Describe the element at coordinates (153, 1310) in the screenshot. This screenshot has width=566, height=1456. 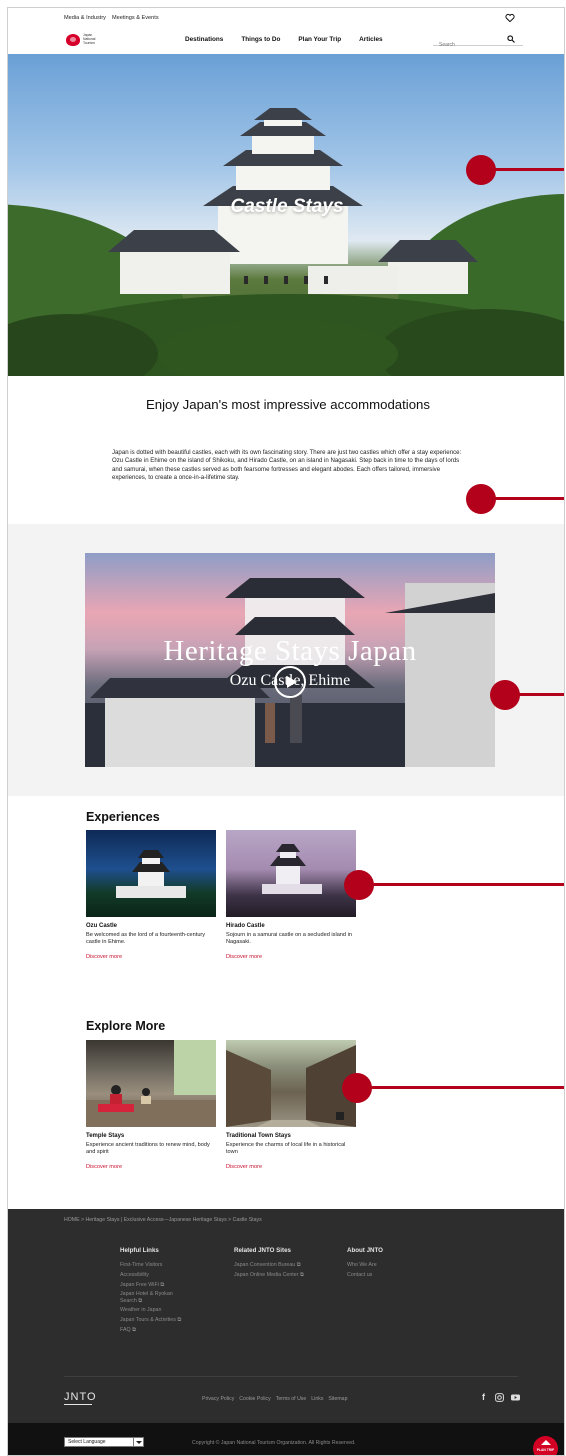
I see `footer-link: Weather in Japan` at that location.